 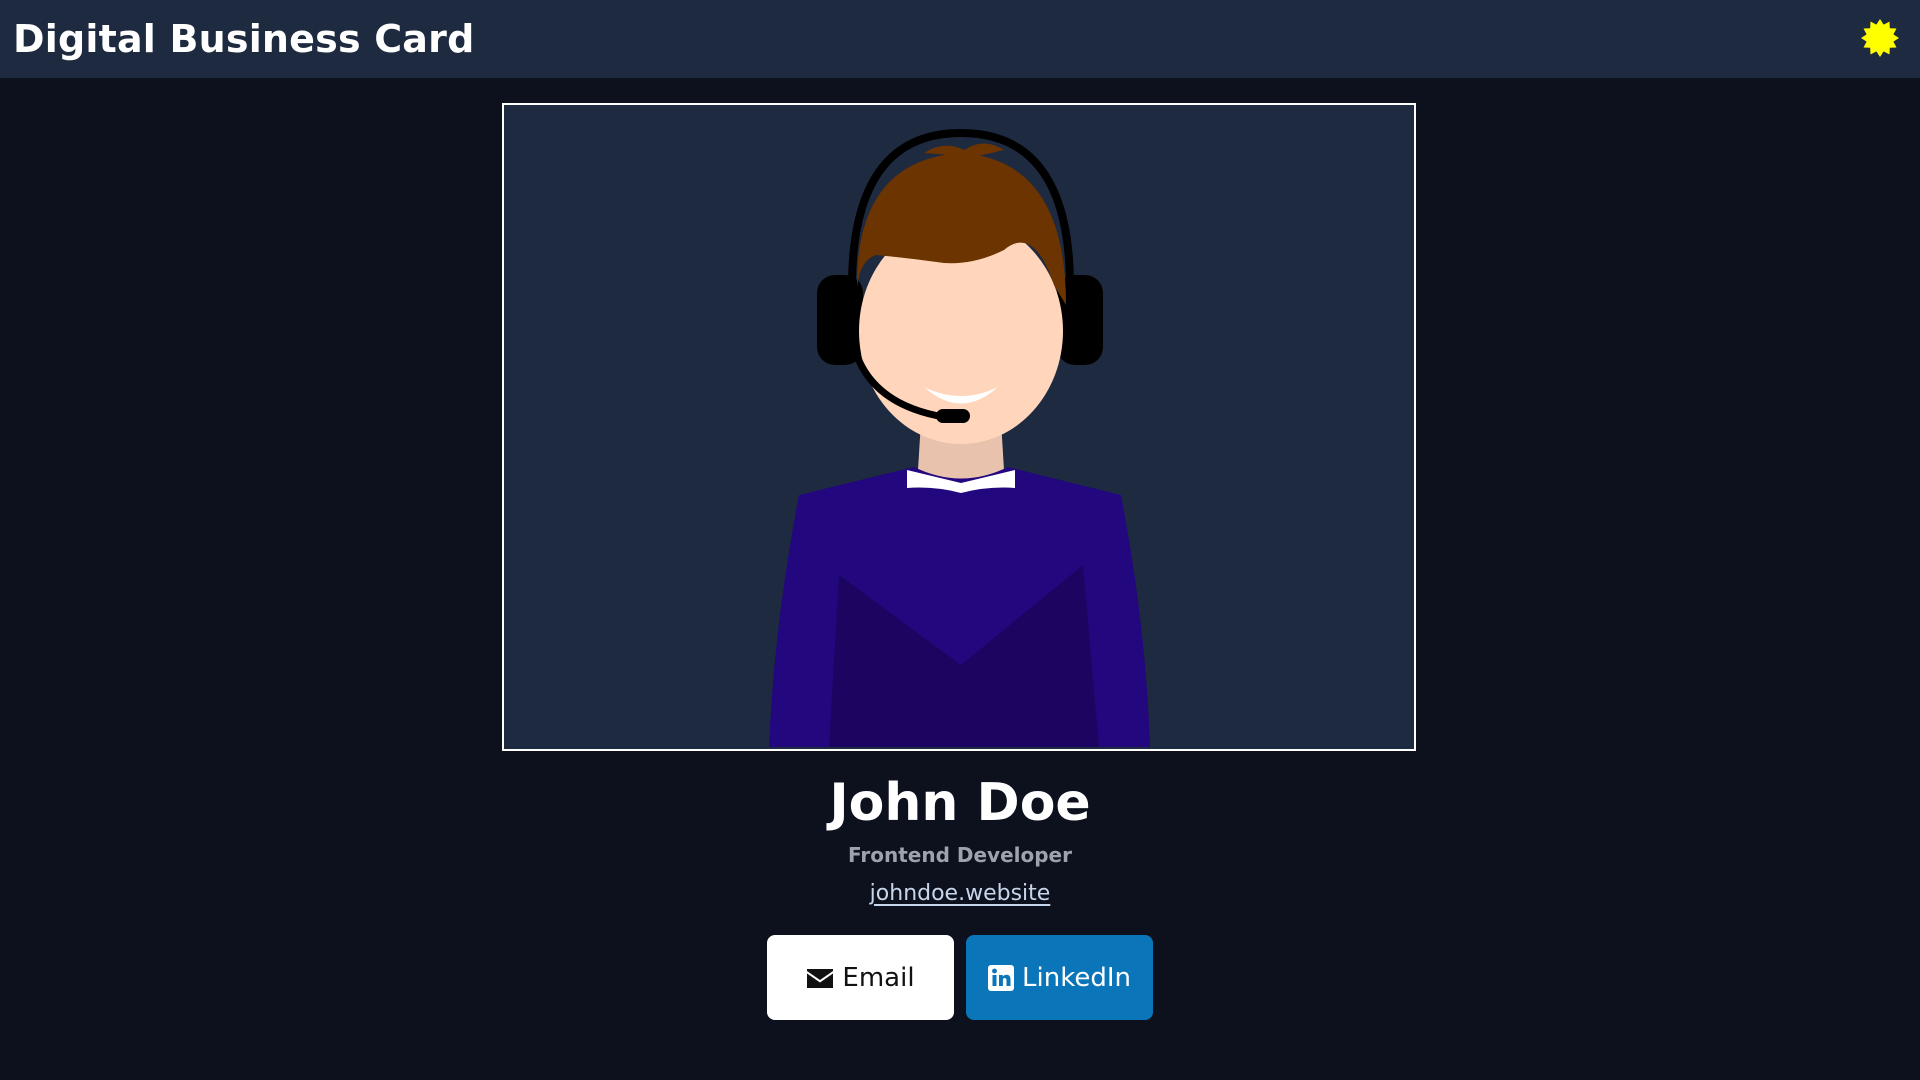 What do you see at coordinates (960, 855) in the screenshot?
I see `profile-role: Frontend Developer` at bounding box center [960, 855].